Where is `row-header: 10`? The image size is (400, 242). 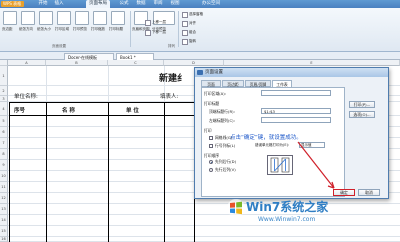
row-header: 10 is located at coordinates (4, 176).